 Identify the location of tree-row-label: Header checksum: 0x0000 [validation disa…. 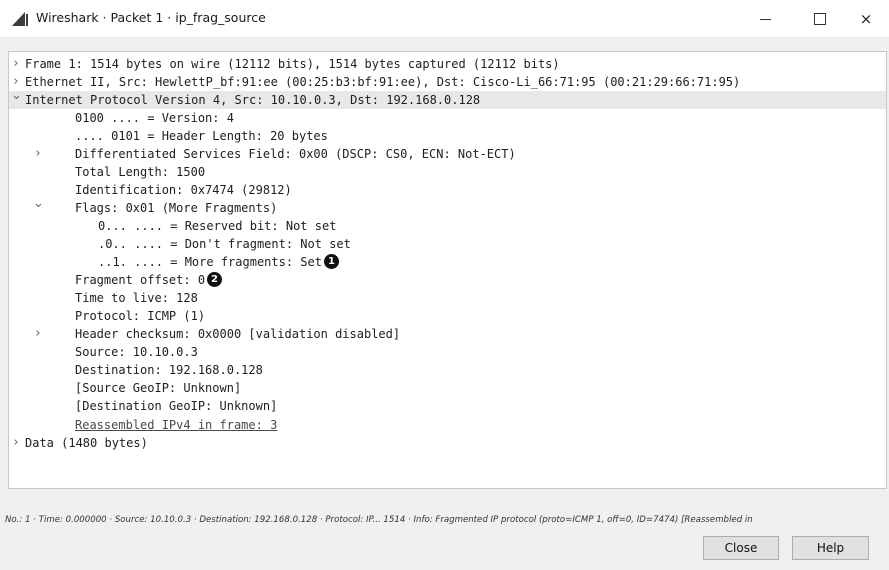
(238, 334).